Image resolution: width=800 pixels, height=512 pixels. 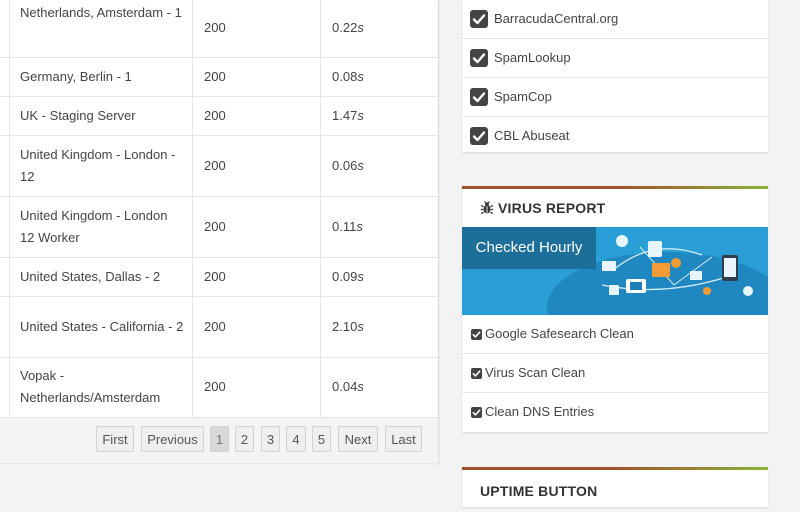 What do you see at coordinates (358, 439) in the screenshot?
I see `next-page-button: Next` at bounding box center [358, 439].